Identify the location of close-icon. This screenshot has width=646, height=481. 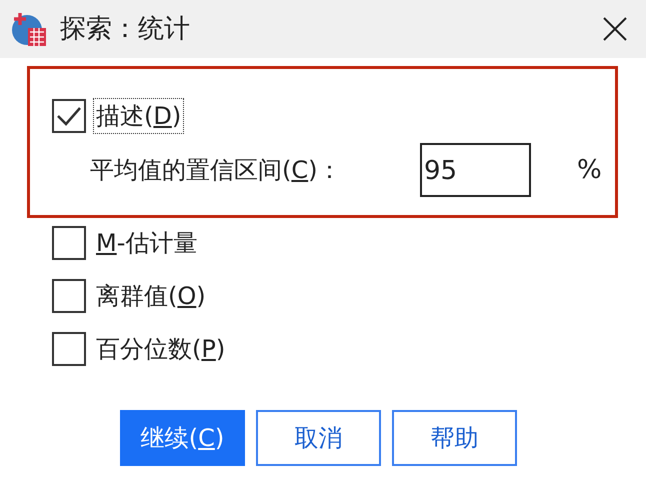
(615, 29).